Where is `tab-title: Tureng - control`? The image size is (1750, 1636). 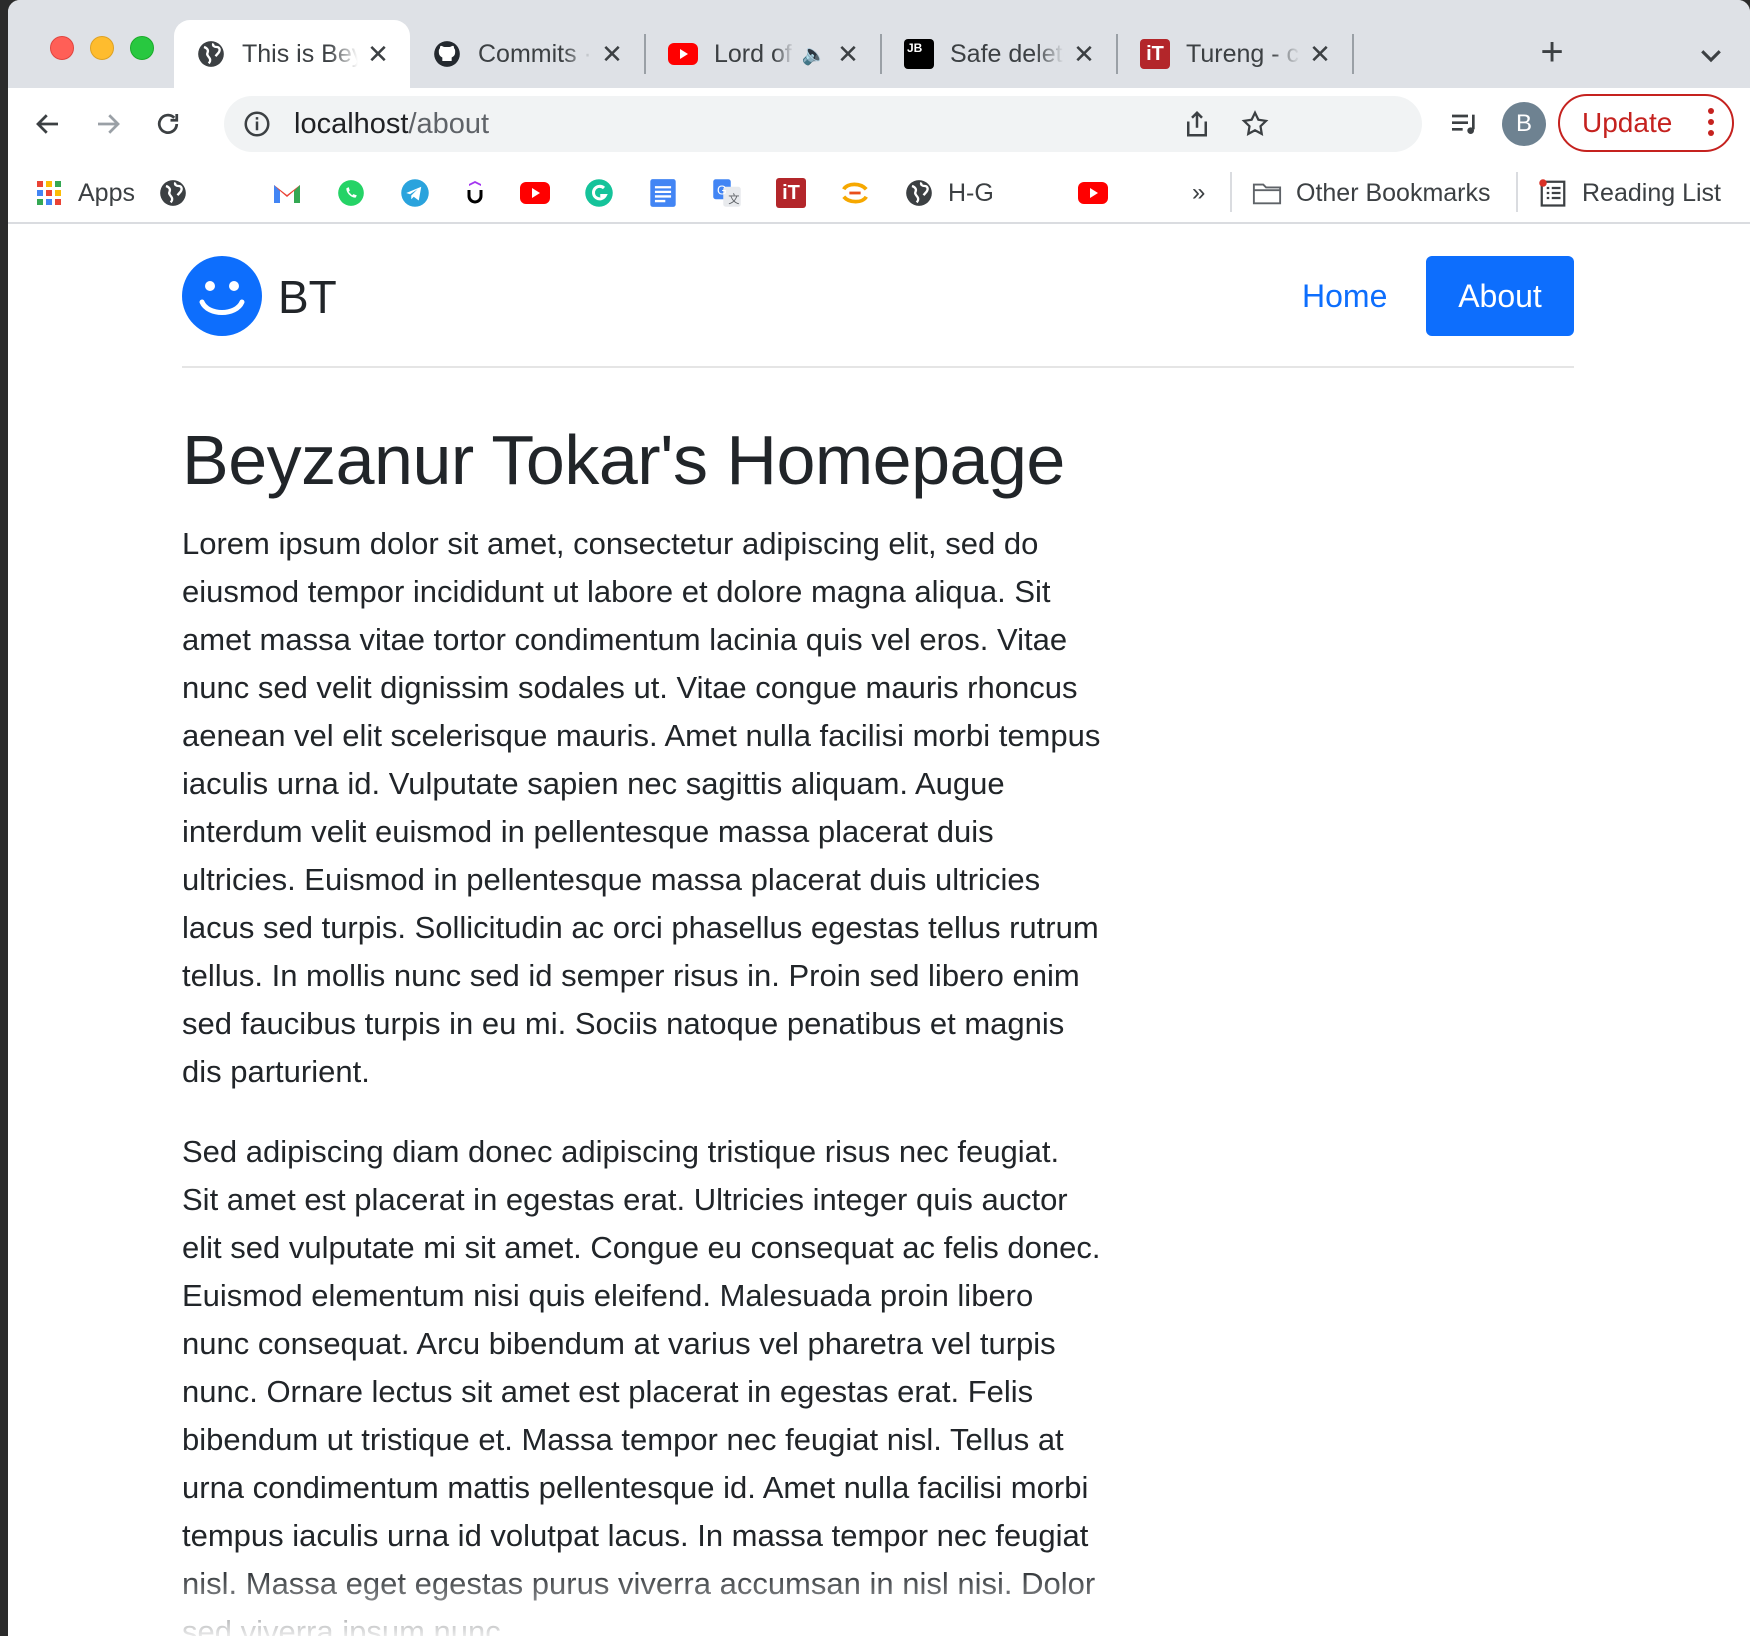 tab-title: Tureng - control is located at coordinates (1243, 53).